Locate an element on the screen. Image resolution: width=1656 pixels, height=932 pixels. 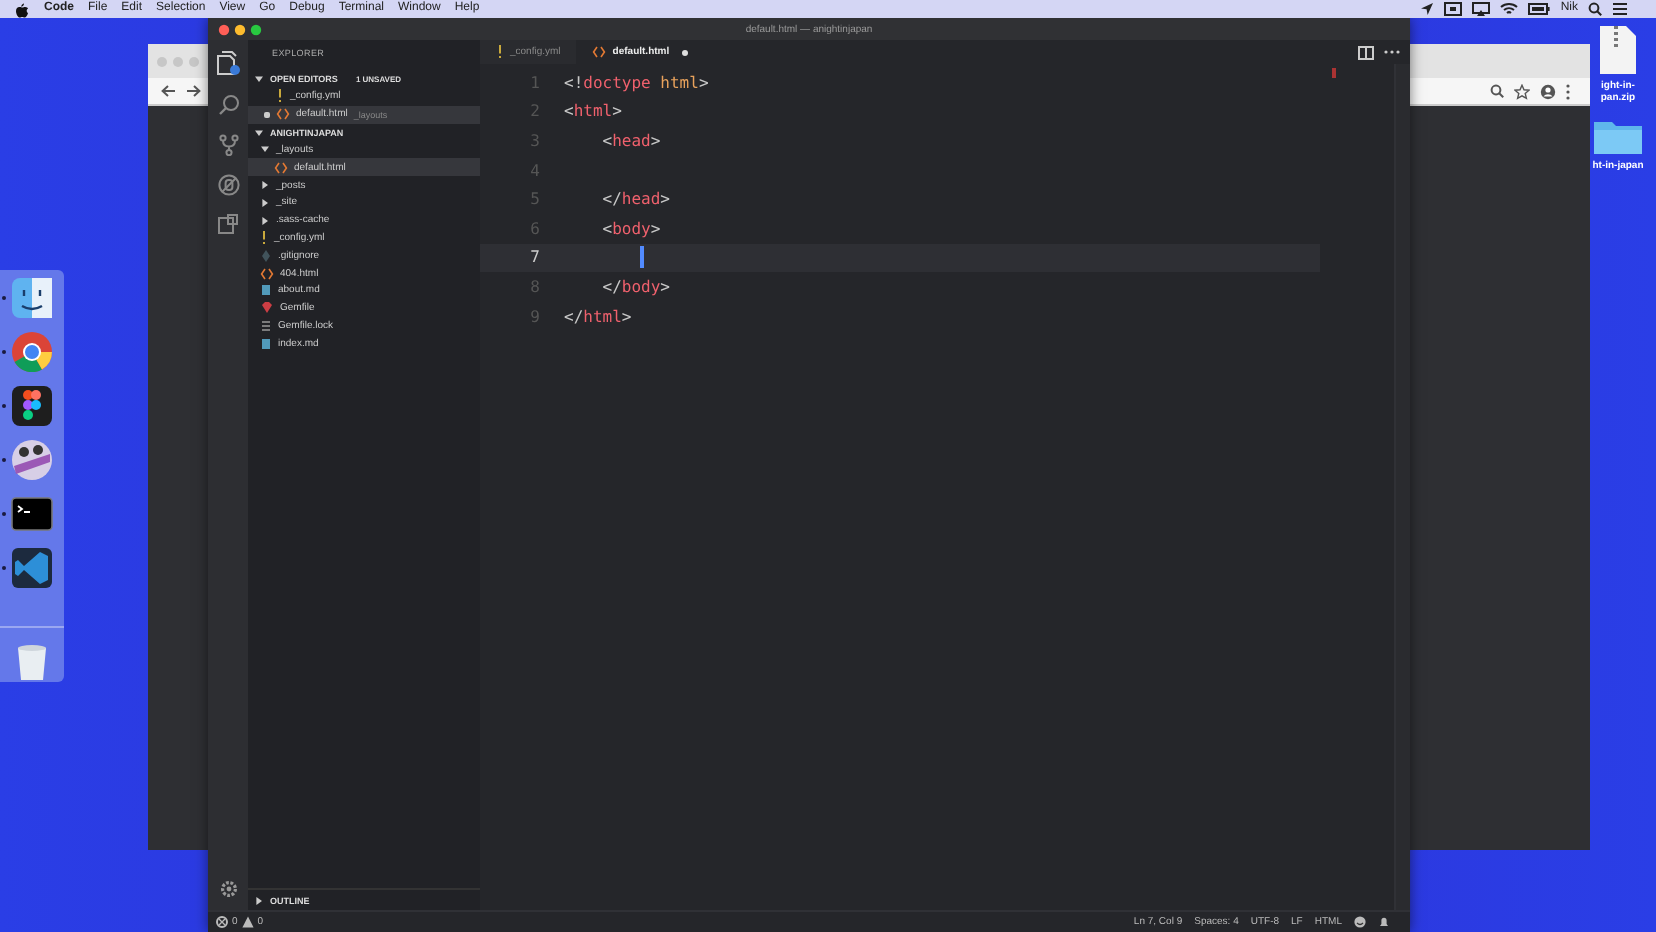
code-line: <head> is located at coordinates (630, 140).